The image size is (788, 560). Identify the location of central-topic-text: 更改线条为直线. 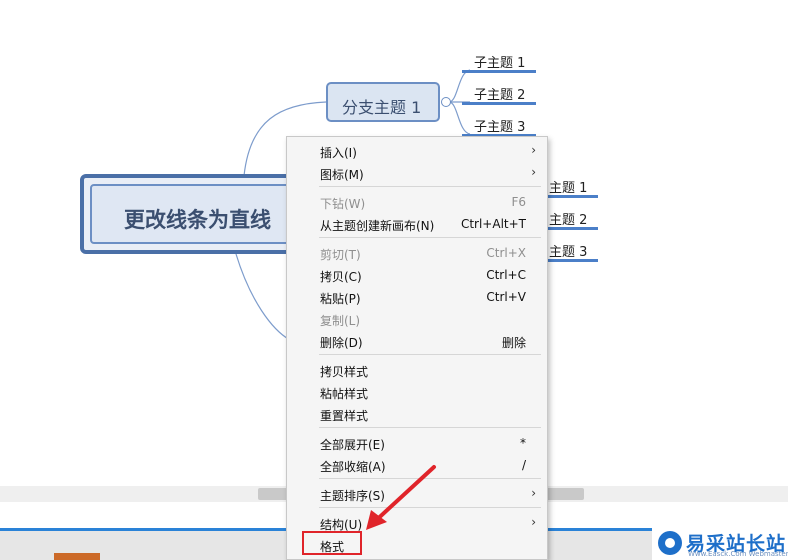
(197, 220).